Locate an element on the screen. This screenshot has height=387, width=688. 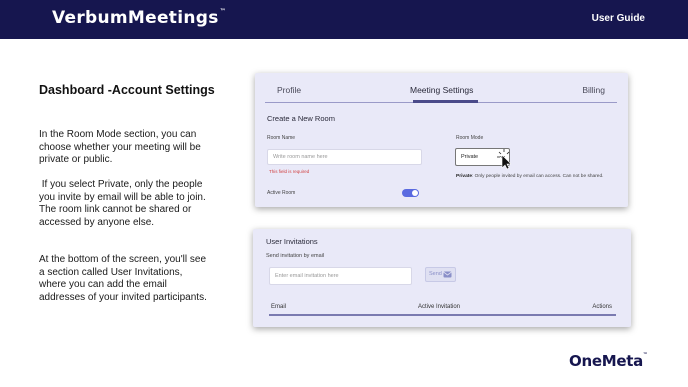
verbum-meetings-logo: VerbumMeetings™ is located at coordinates (139, 18).